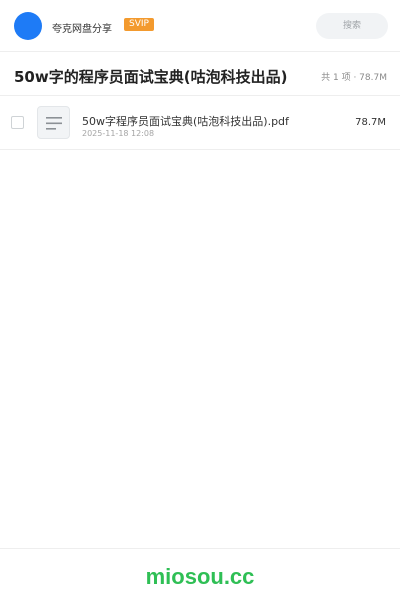 This screenshot has width=400, height=600. I want to click on share-title-row: 50w字的程序员面试宝典(咕泡科技出品) 共 1 项 · 78.7M, so click(200, 74).